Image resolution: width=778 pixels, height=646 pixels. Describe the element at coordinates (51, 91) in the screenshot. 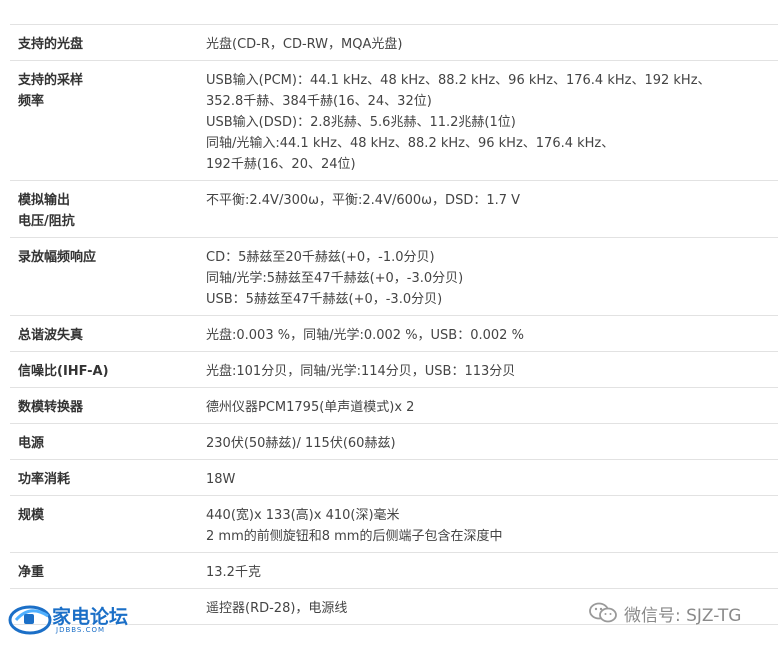

I see `spec-label: 支持的采样 频率` at that location.